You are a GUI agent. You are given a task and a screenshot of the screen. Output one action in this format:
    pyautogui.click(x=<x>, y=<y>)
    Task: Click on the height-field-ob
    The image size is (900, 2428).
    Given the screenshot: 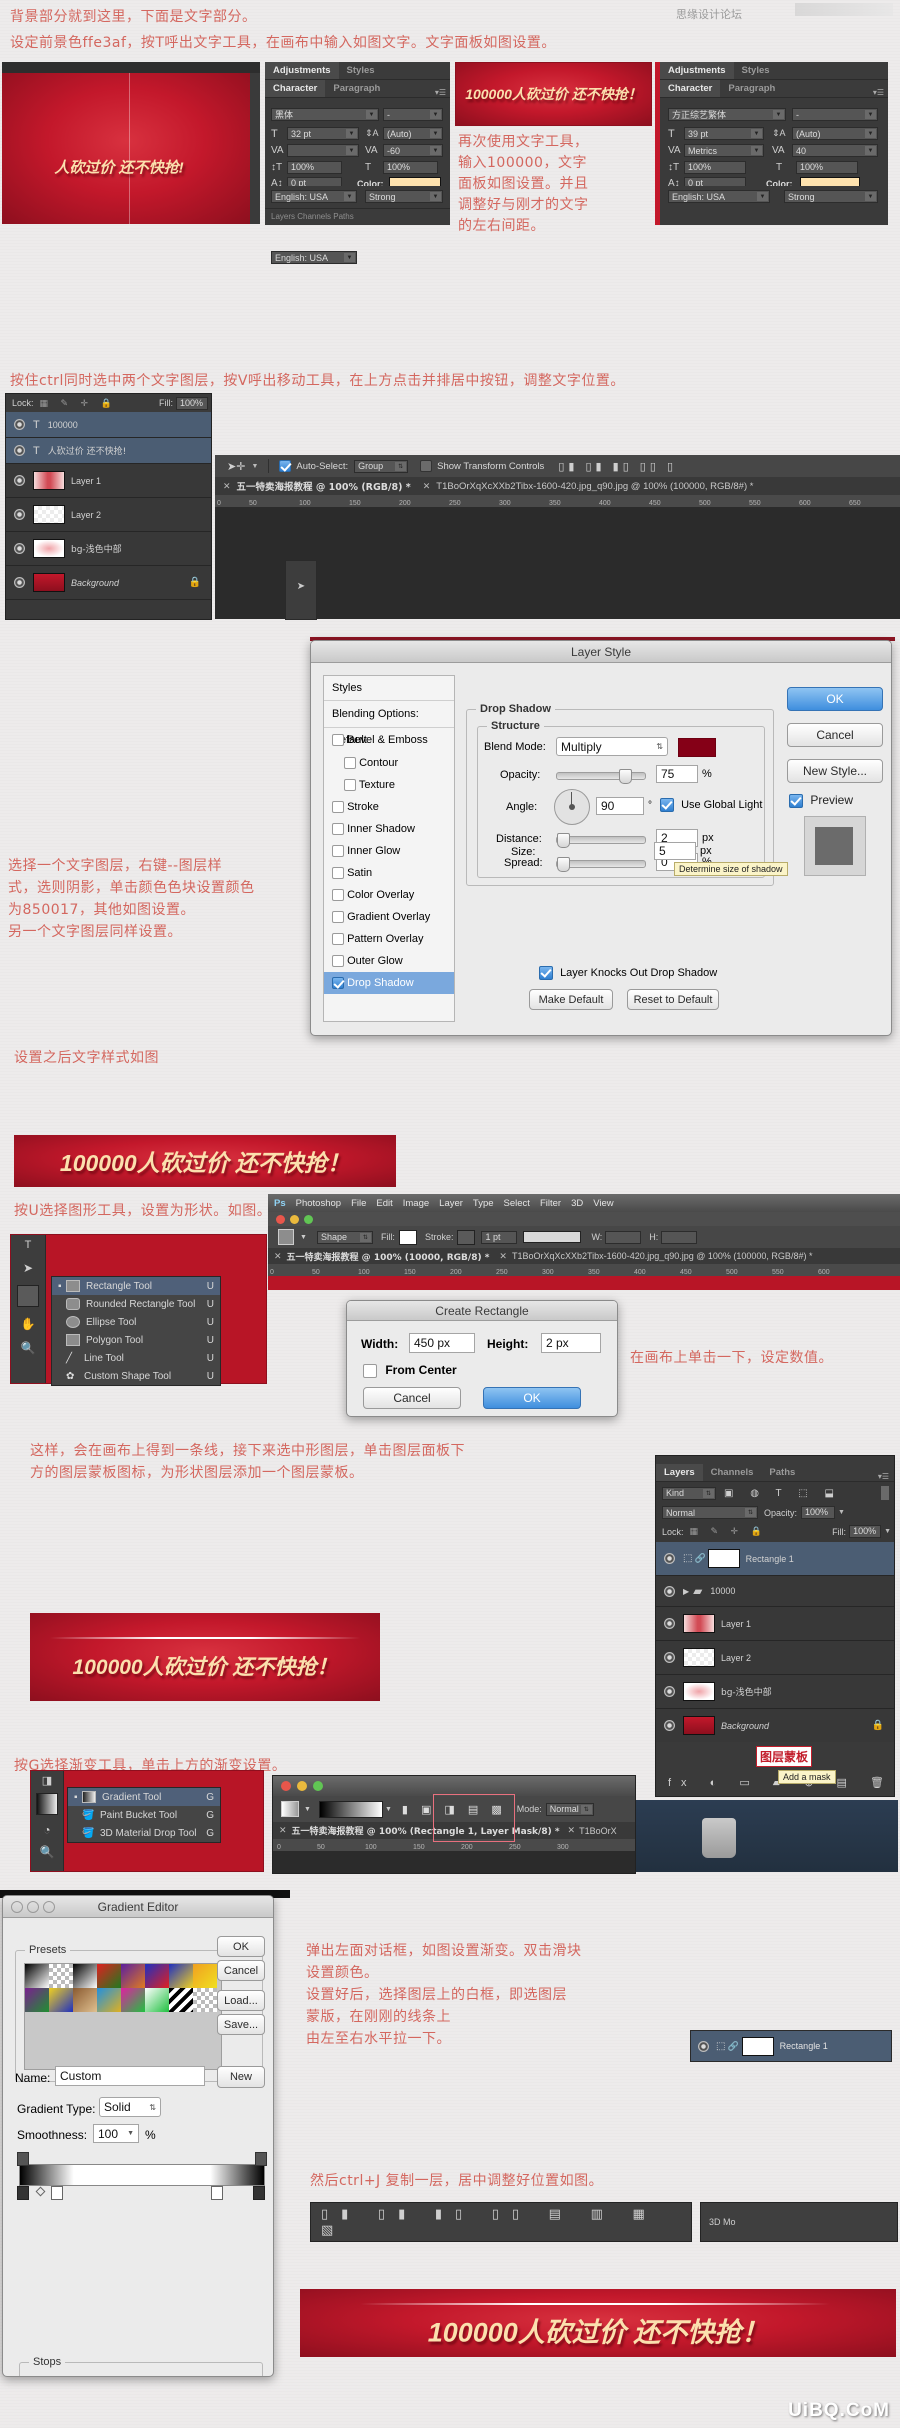 What is the action you would take?
    pyautogui.click(x=679, y=1237)
    